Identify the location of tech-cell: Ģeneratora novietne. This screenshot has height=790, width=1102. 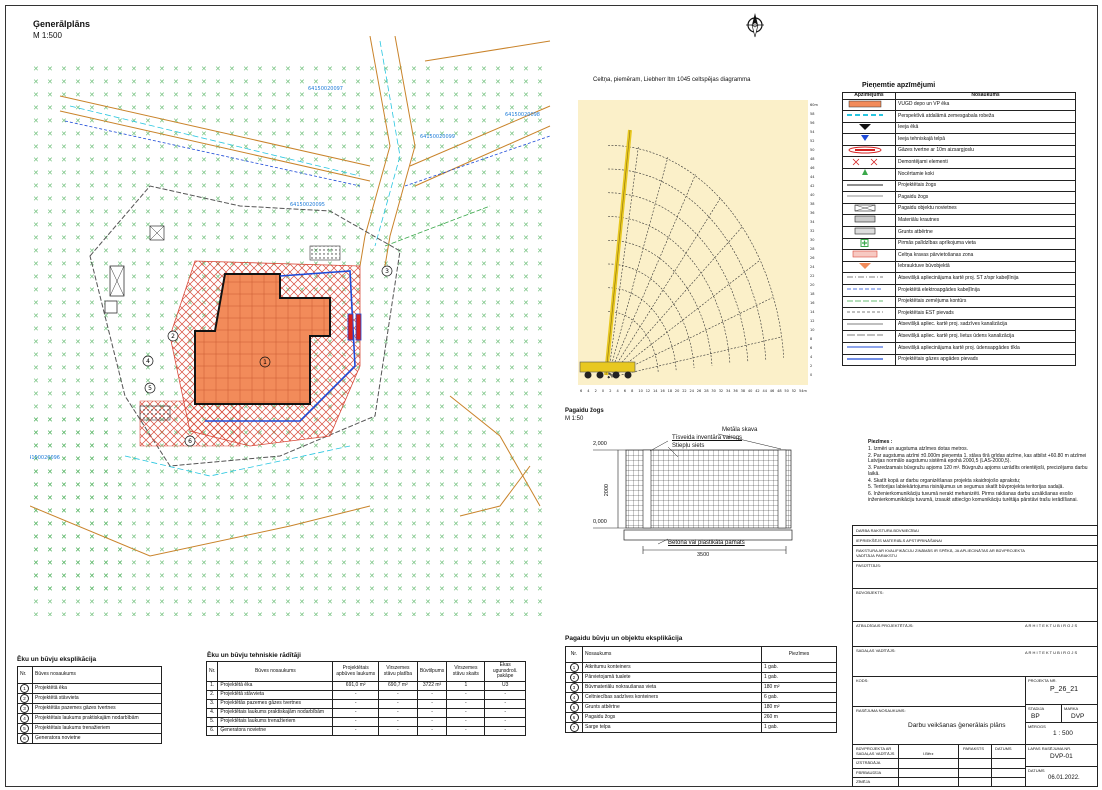
(275, 731).